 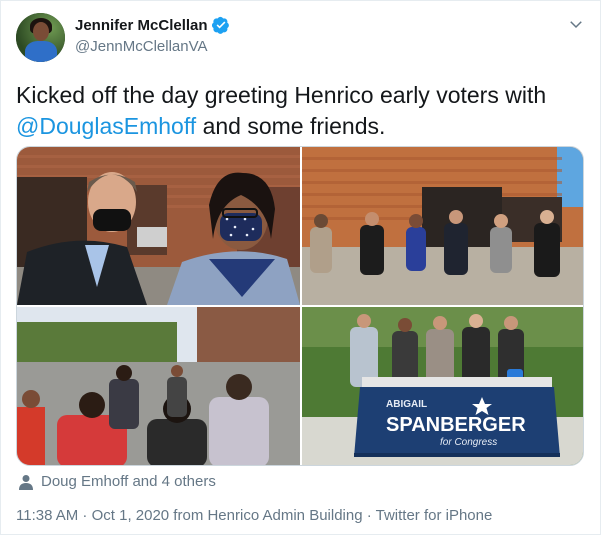 I want to click on verified-badge-icon, so click(x=220, y=25).